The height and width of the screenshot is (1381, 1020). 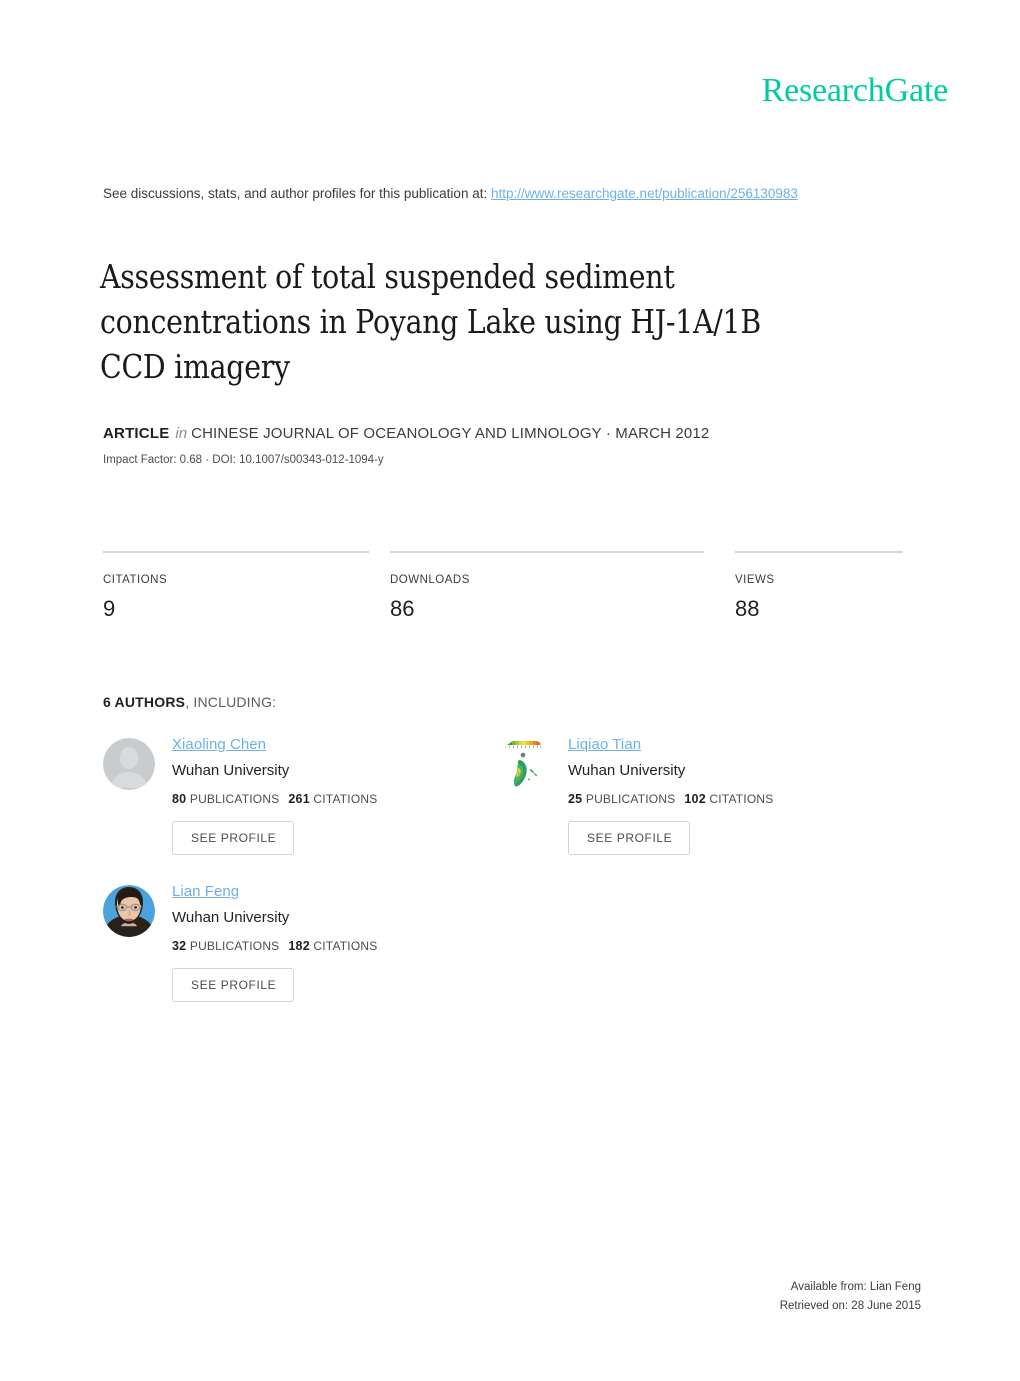 What do you see at coordinates (819, 586) in the screenshot?
I see `stat-views: VIEWS 88` at bounding box center [819, 586].